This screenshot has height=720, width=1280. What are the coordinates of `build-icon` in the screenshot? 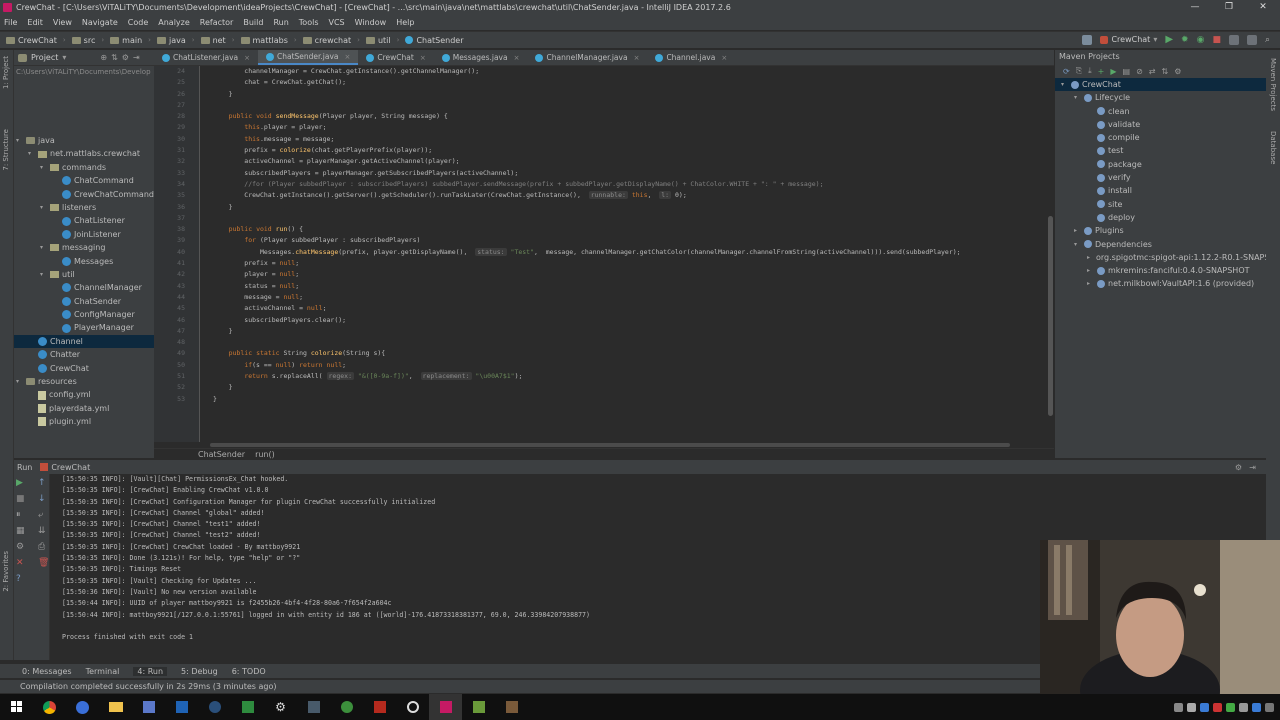 It's located at (1087, 39).